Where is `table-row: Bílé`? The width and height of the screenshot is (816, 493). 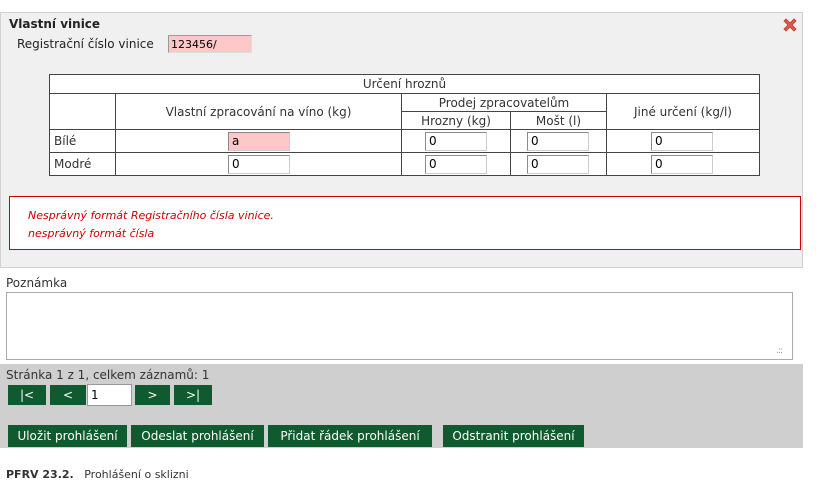 table-row: Bílé is located at coordinates (404, 141).